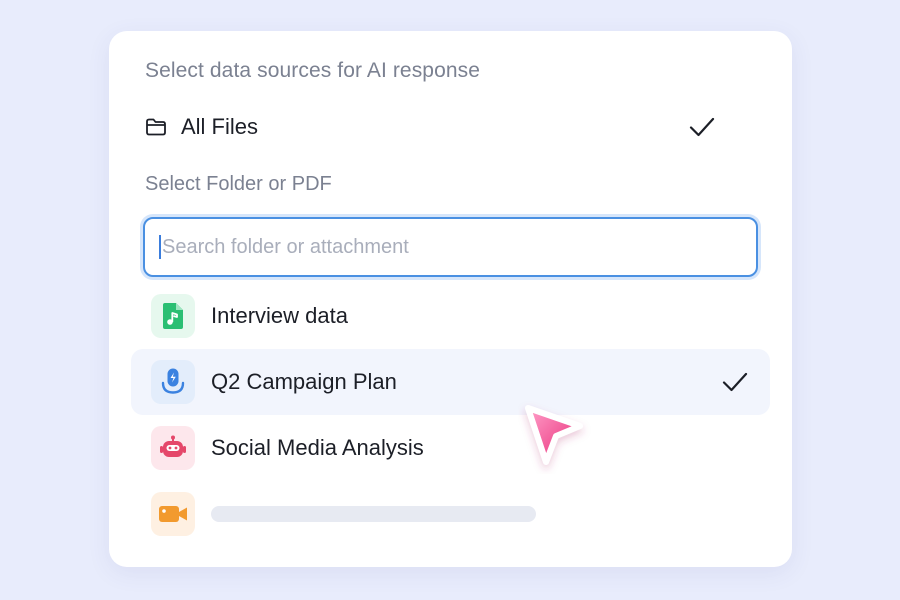 The width and height of the screenshot is (900, 600). What do you see at coordinates (450, 316) in the screenshot?
I see `list-item-interview-data: Interview data` at bounding box center [450, 316].